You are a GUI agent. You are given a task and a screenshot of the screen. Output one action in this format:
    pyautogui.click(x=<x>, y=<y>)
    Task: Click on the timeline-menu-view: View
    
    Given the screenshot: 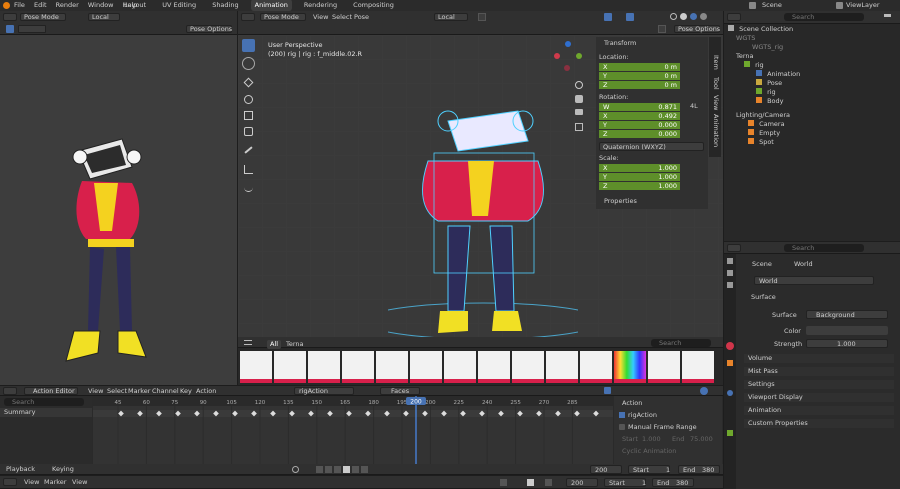 What is the action you would take?
    pyautogui.click(x=31, y=482)
    